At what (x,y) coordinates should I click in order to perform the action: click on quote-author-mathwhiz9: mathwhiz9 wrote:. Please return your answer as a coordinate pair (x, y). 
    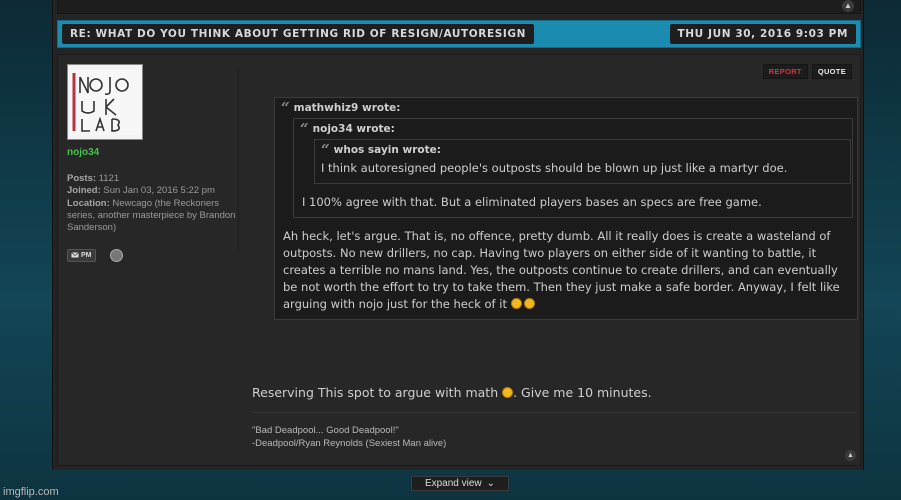
    Looking at the image, I should click on (347, 108).